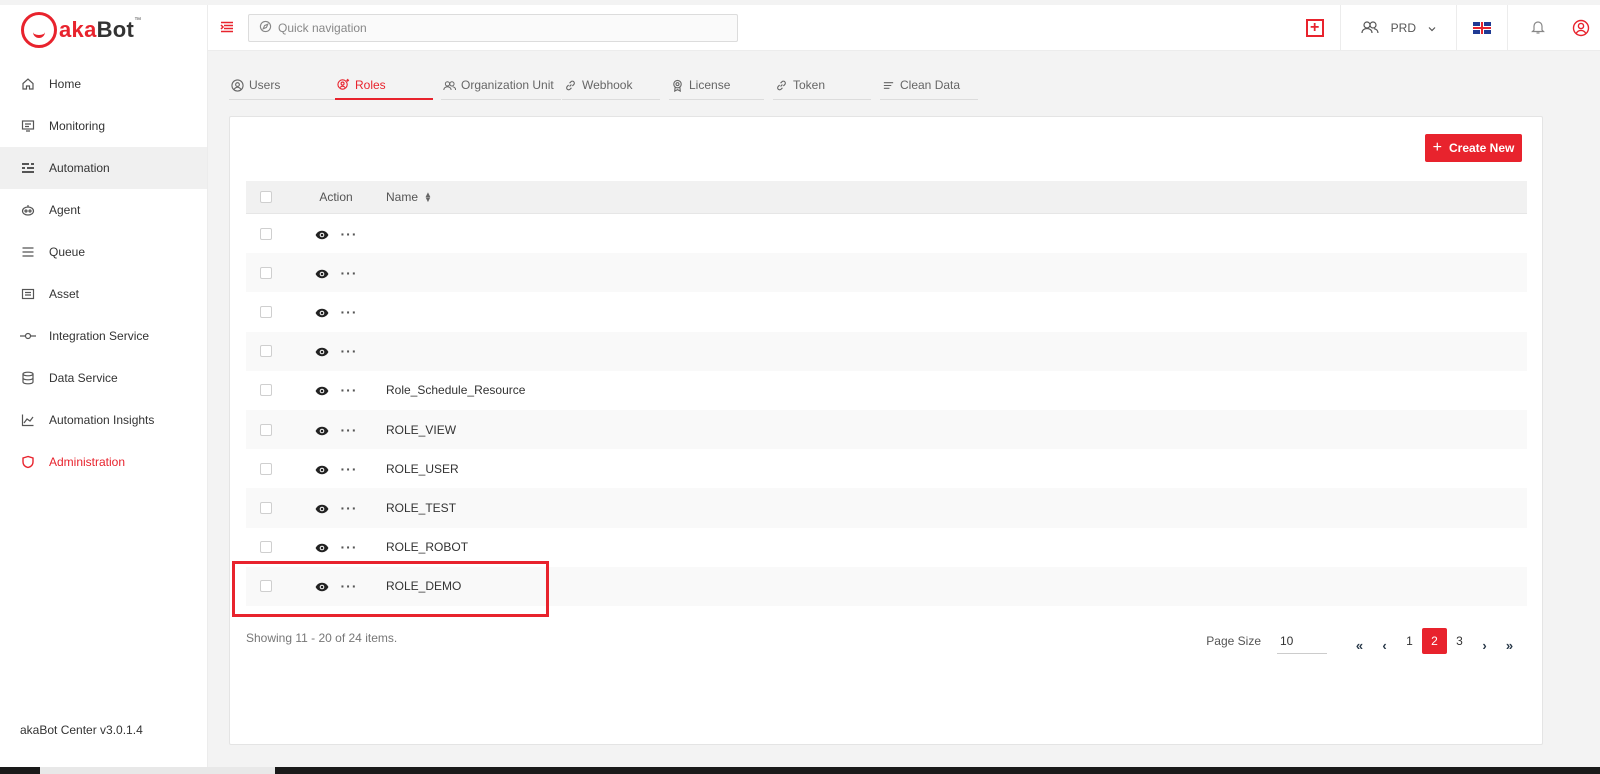  I want to click on quick-navigation-input, so click(498, 28).